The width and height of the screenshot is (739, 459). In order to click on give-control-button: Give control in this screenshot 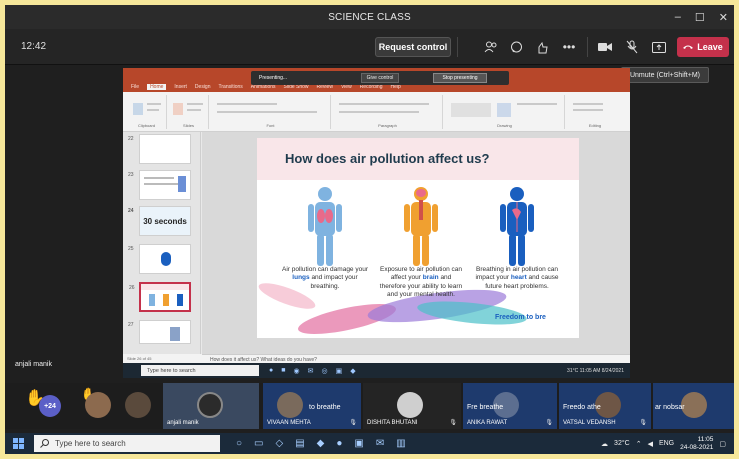, I will do `click(380, 78)`.